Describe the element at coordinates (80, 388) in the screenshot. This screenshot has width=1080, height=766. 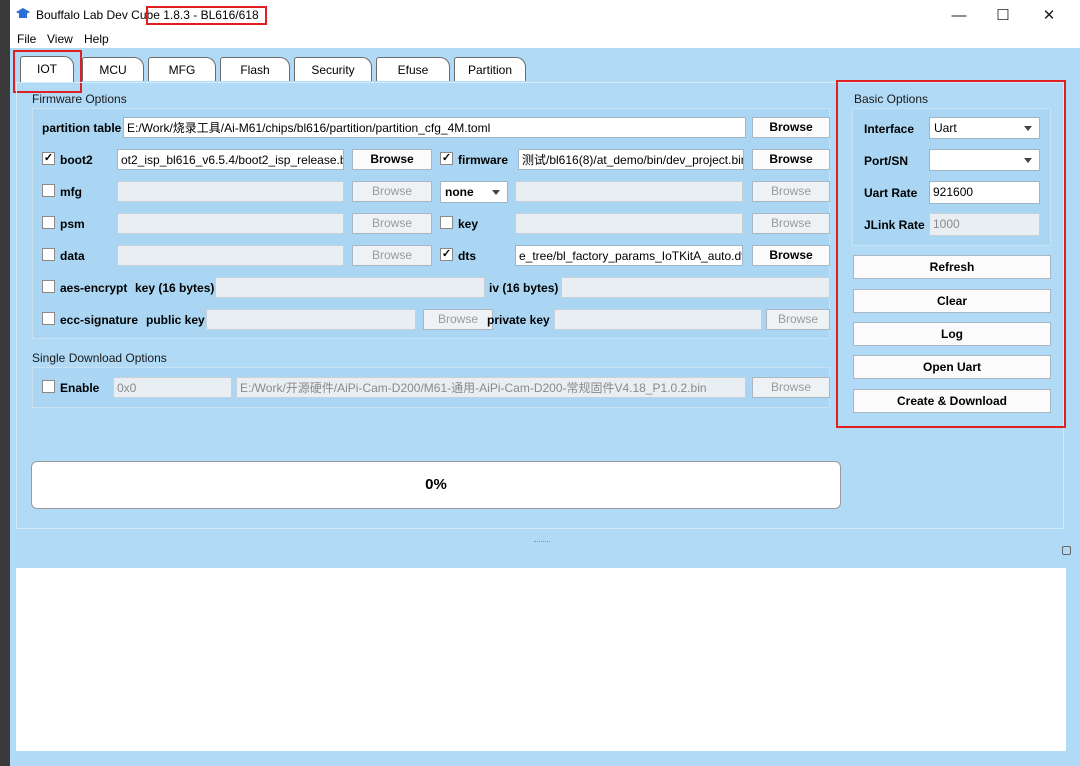
I see `single-download-enable-label: Enable` at that location.